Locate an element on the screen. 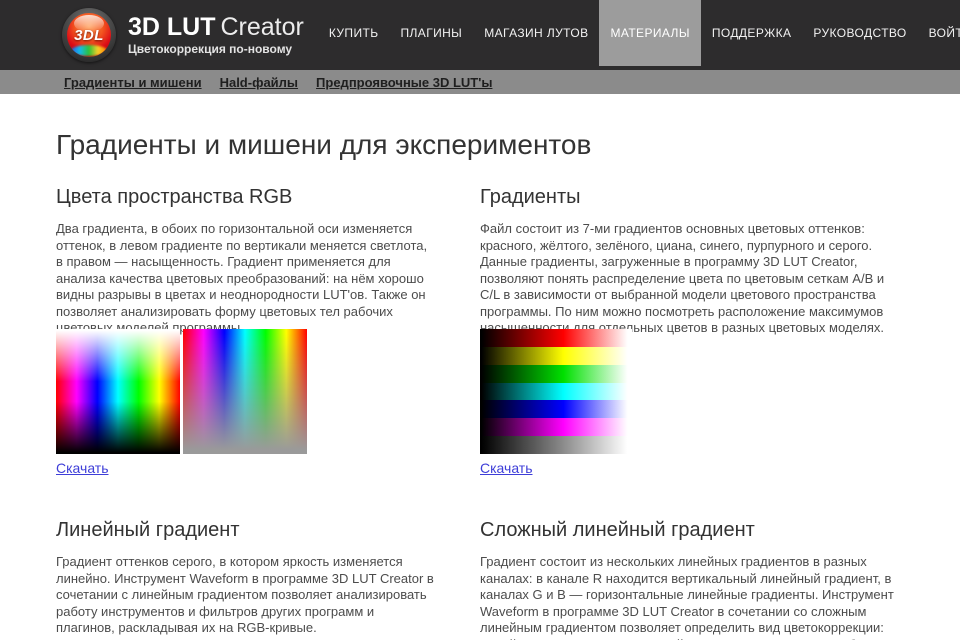  gradient-stripes-image is located at coordinates (556, 392).